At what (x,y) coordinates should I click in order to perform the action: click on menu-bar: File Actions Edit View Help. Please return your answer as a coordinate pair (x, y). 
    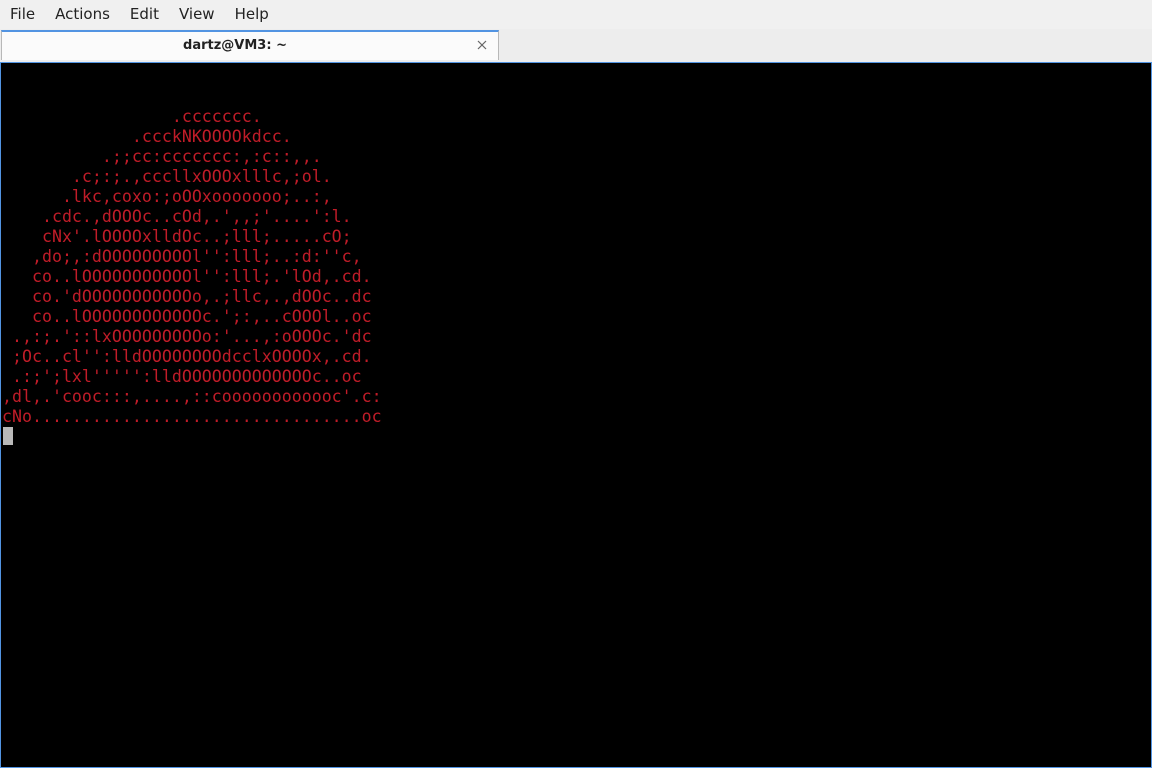
    Looking at the image, I should click on (576, 14).